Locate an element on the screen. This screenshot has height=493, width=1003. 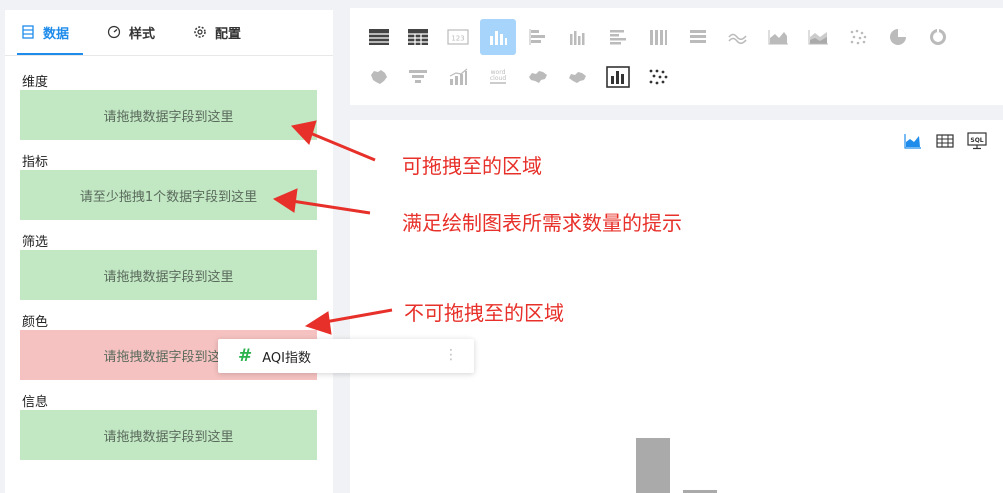
tab-style: 样式 is located at coordinates (131, 32).